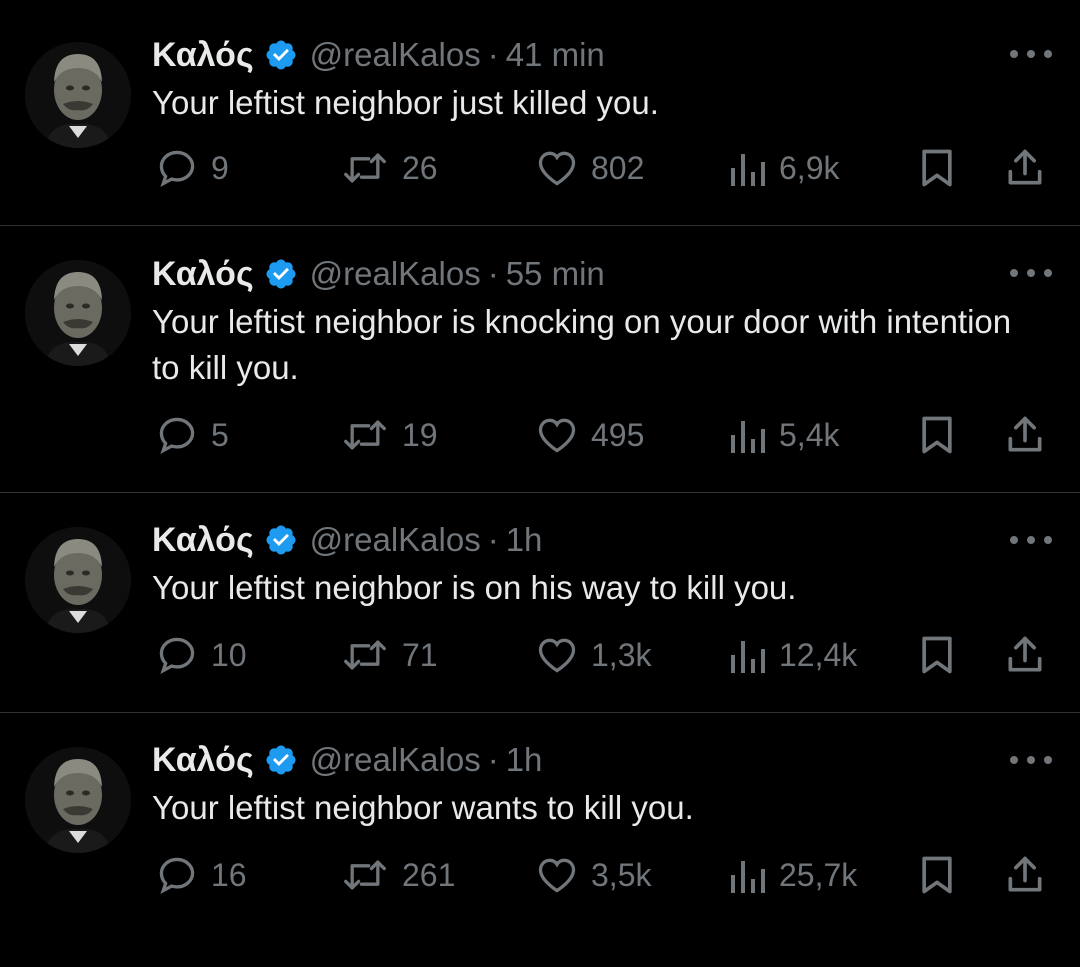 The height and width of the screenshot is (967, 1080). I want to click on like-count: 495, so click(618, 434).